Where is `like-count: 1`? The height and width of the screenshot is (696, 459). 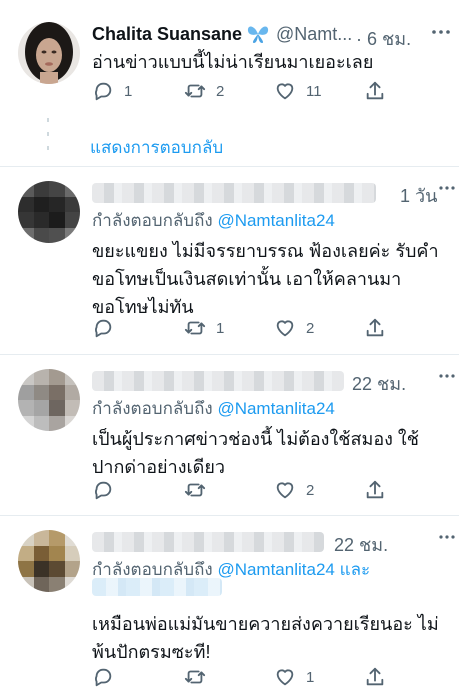
like-count: 1 is located at coordinates (310, 677).